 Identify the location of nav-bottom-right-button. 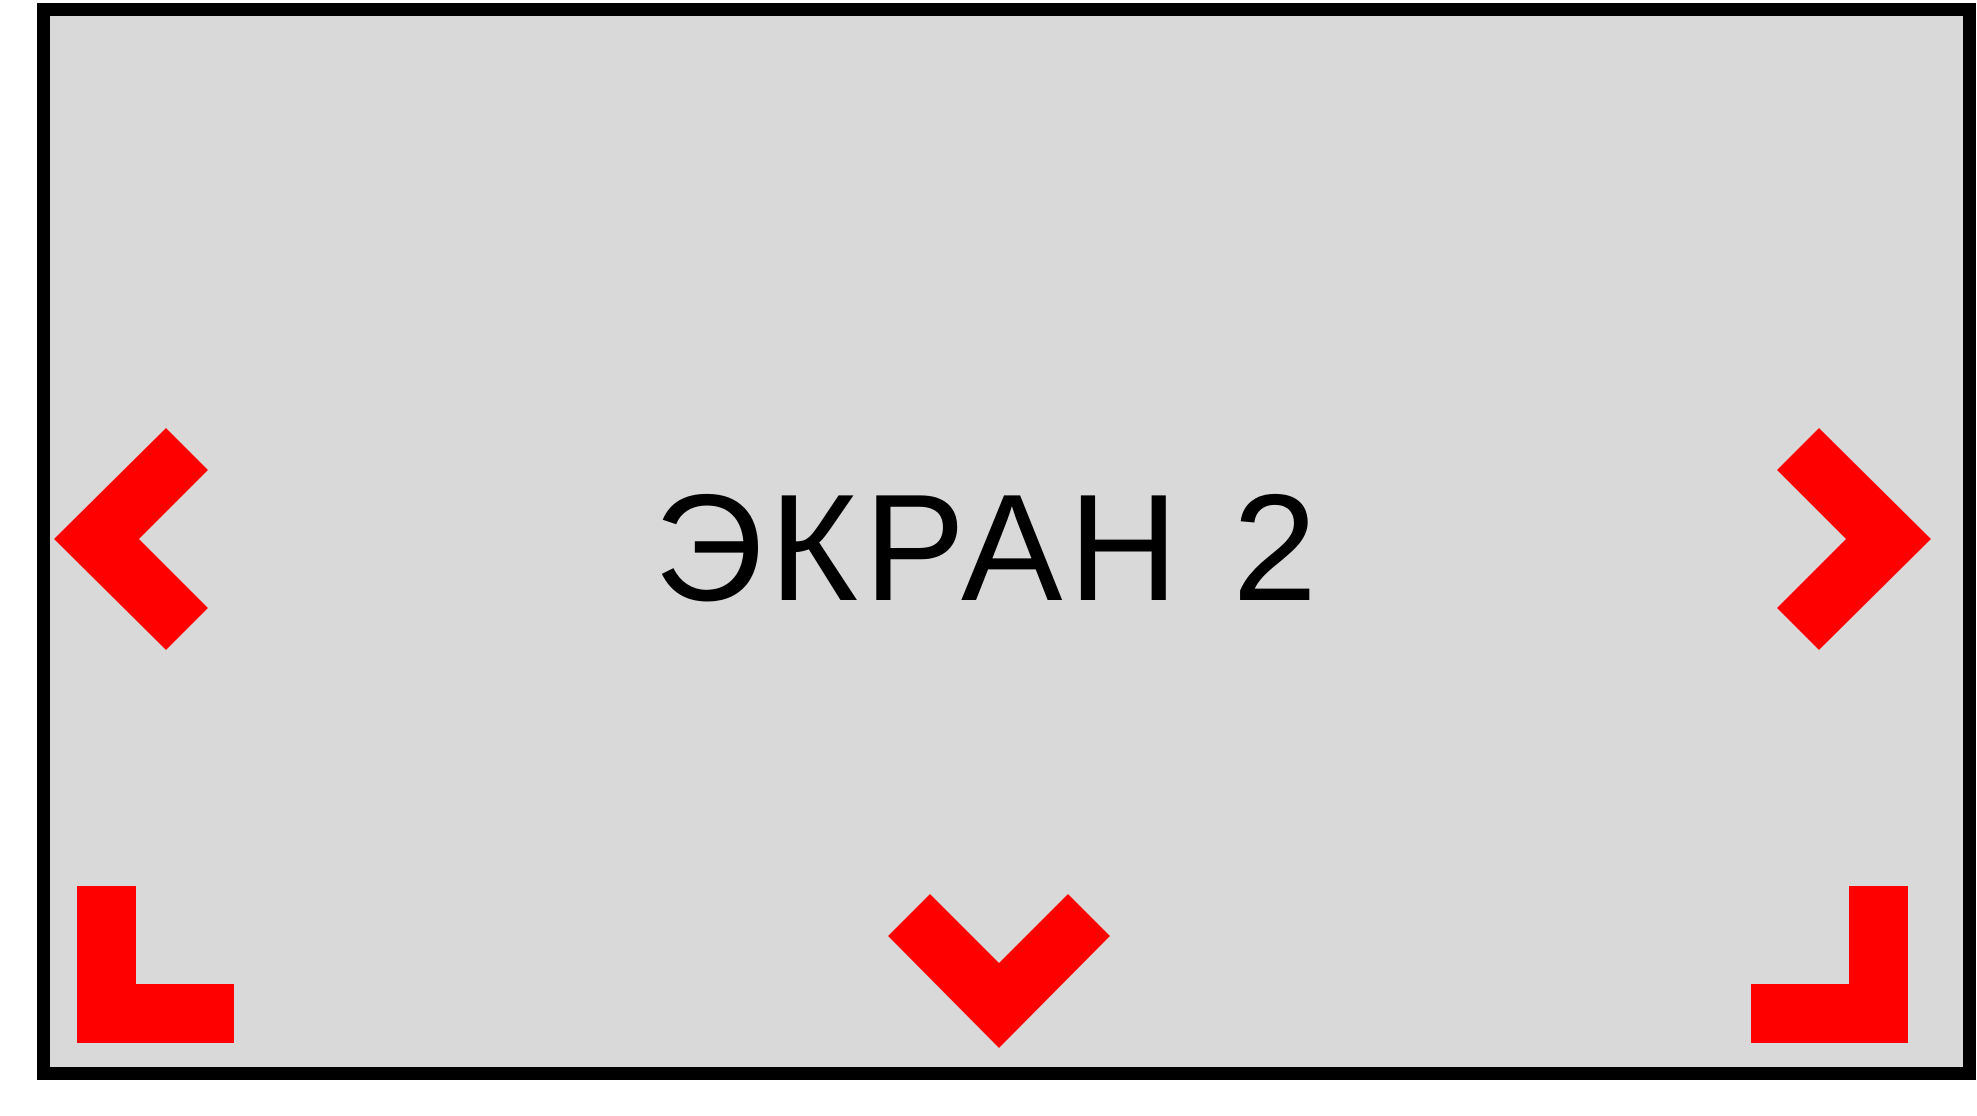
(1829, 964).